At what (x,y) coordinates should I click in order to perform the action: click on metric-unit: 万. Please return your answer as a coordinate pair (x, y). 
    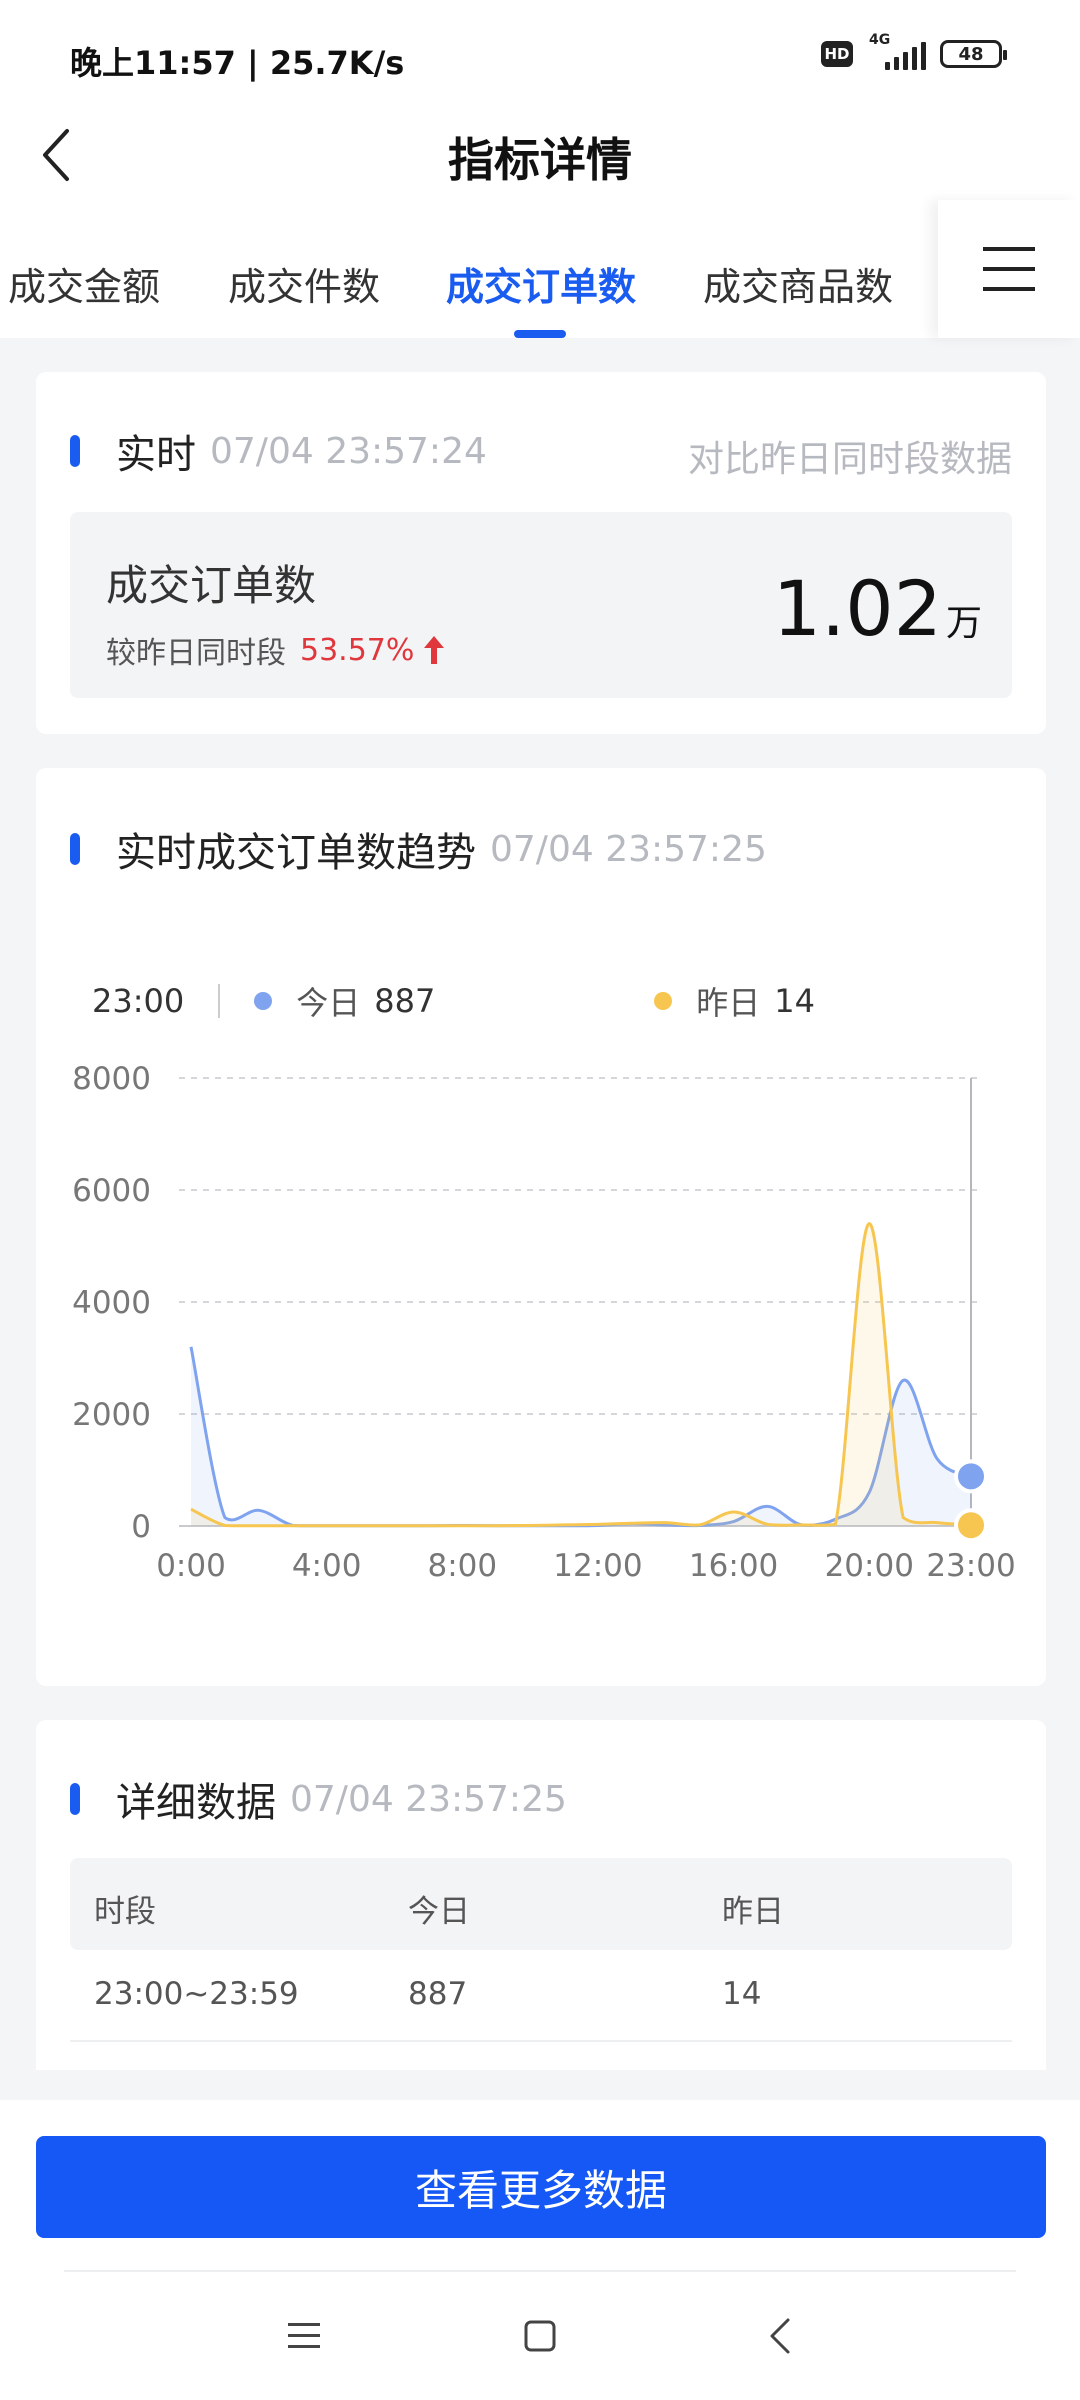
    Looking at the image, I should click on (963, 623).